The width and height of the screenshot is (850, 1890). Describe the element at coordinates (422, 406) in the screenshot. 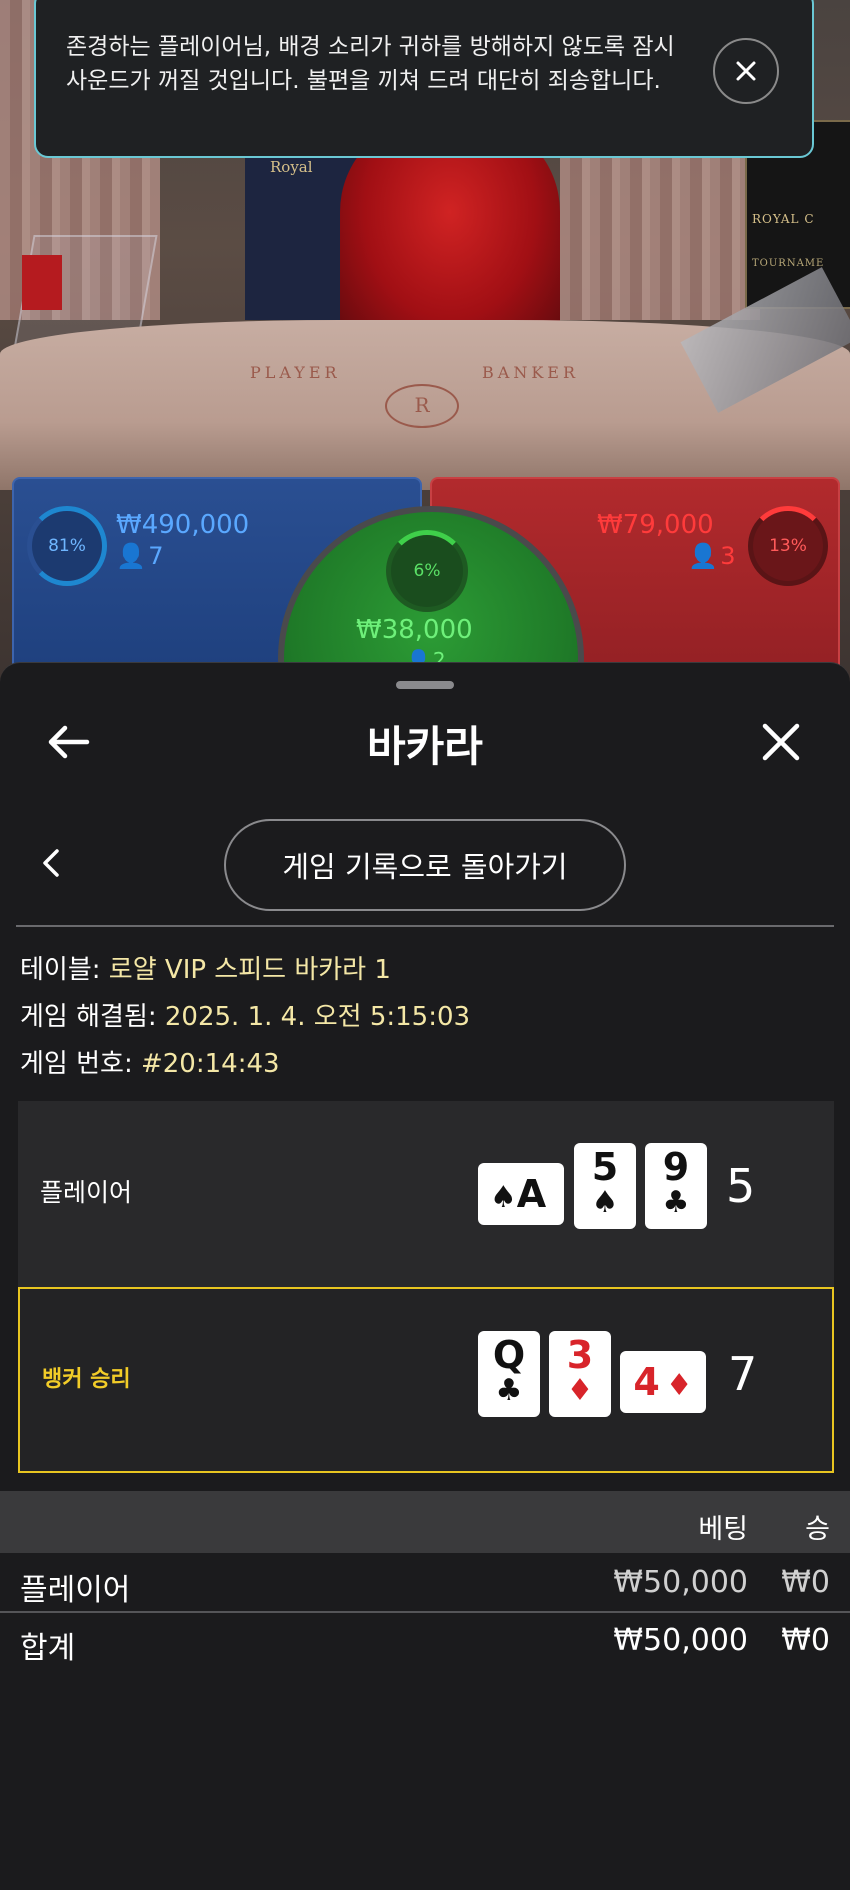

I see `table-logo: R` at that location.